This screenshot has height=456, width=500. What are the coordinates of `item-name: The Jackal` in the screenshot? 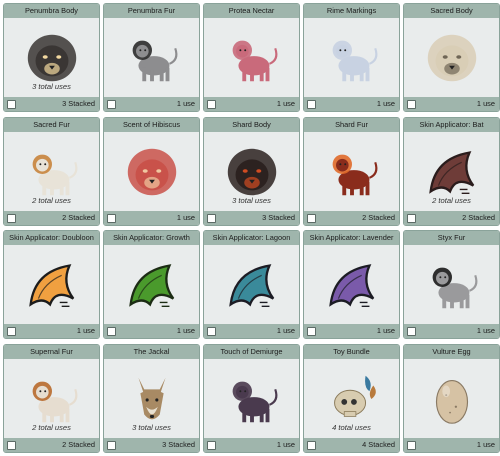 It's located at (151, 352).